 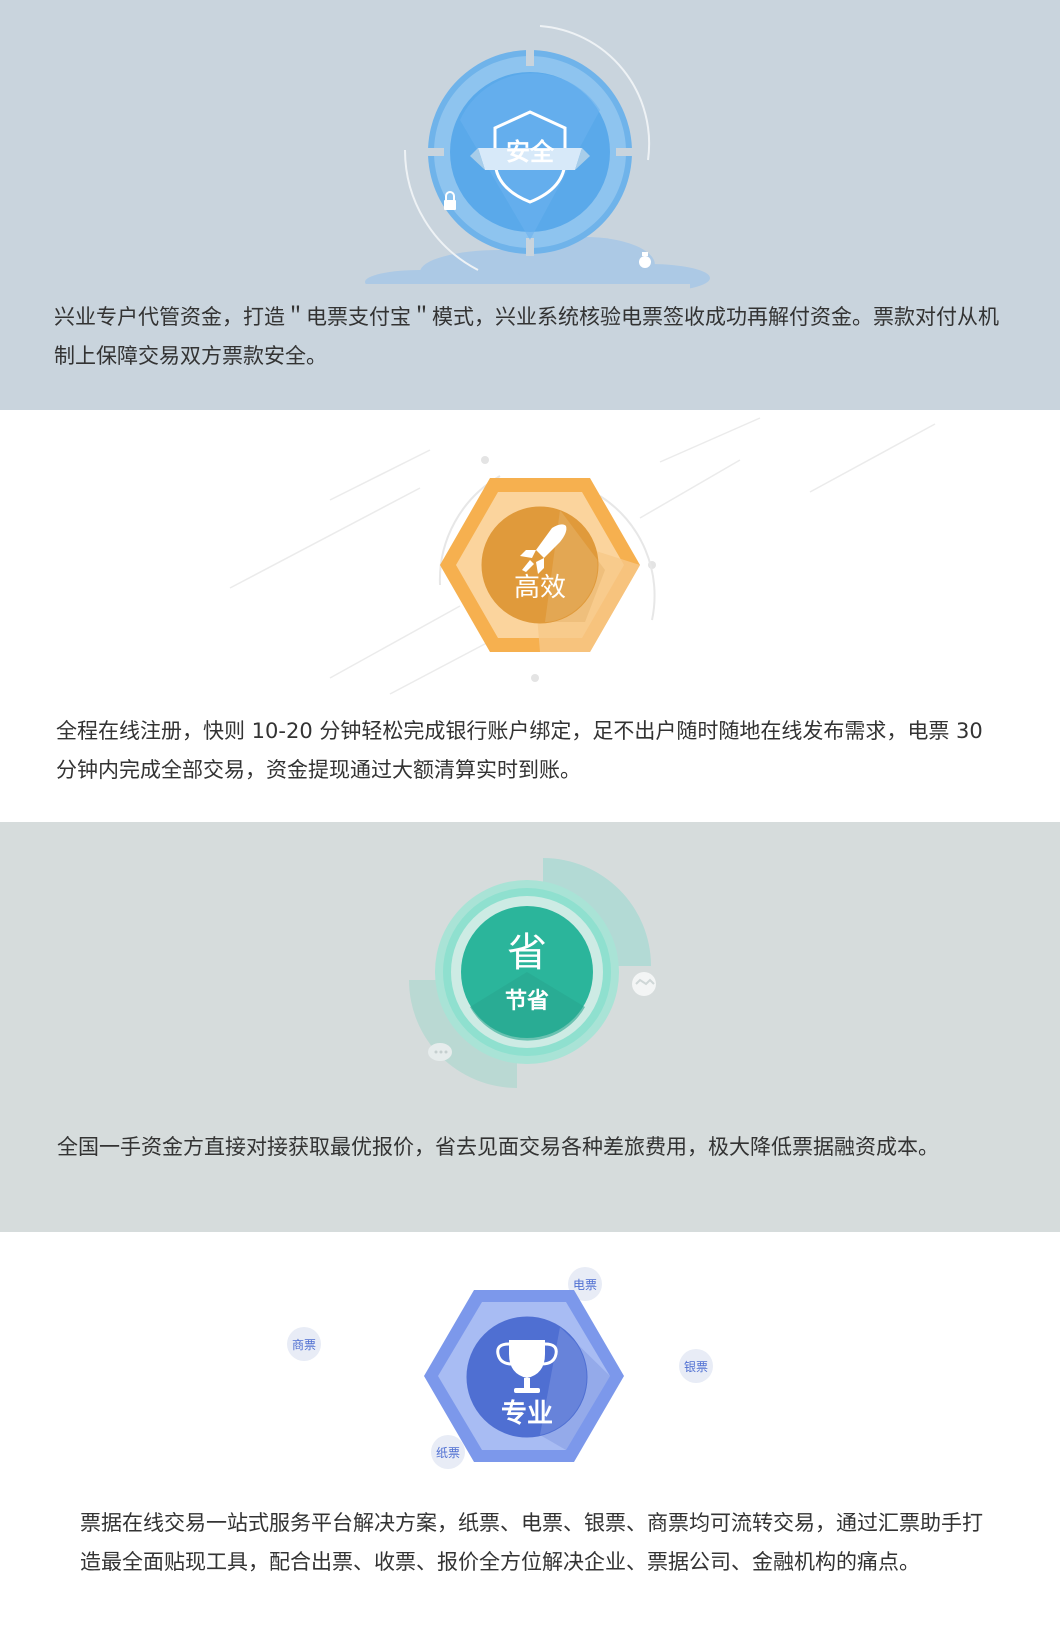 I want to click on handshake-icon, so click(x=644, y=984).